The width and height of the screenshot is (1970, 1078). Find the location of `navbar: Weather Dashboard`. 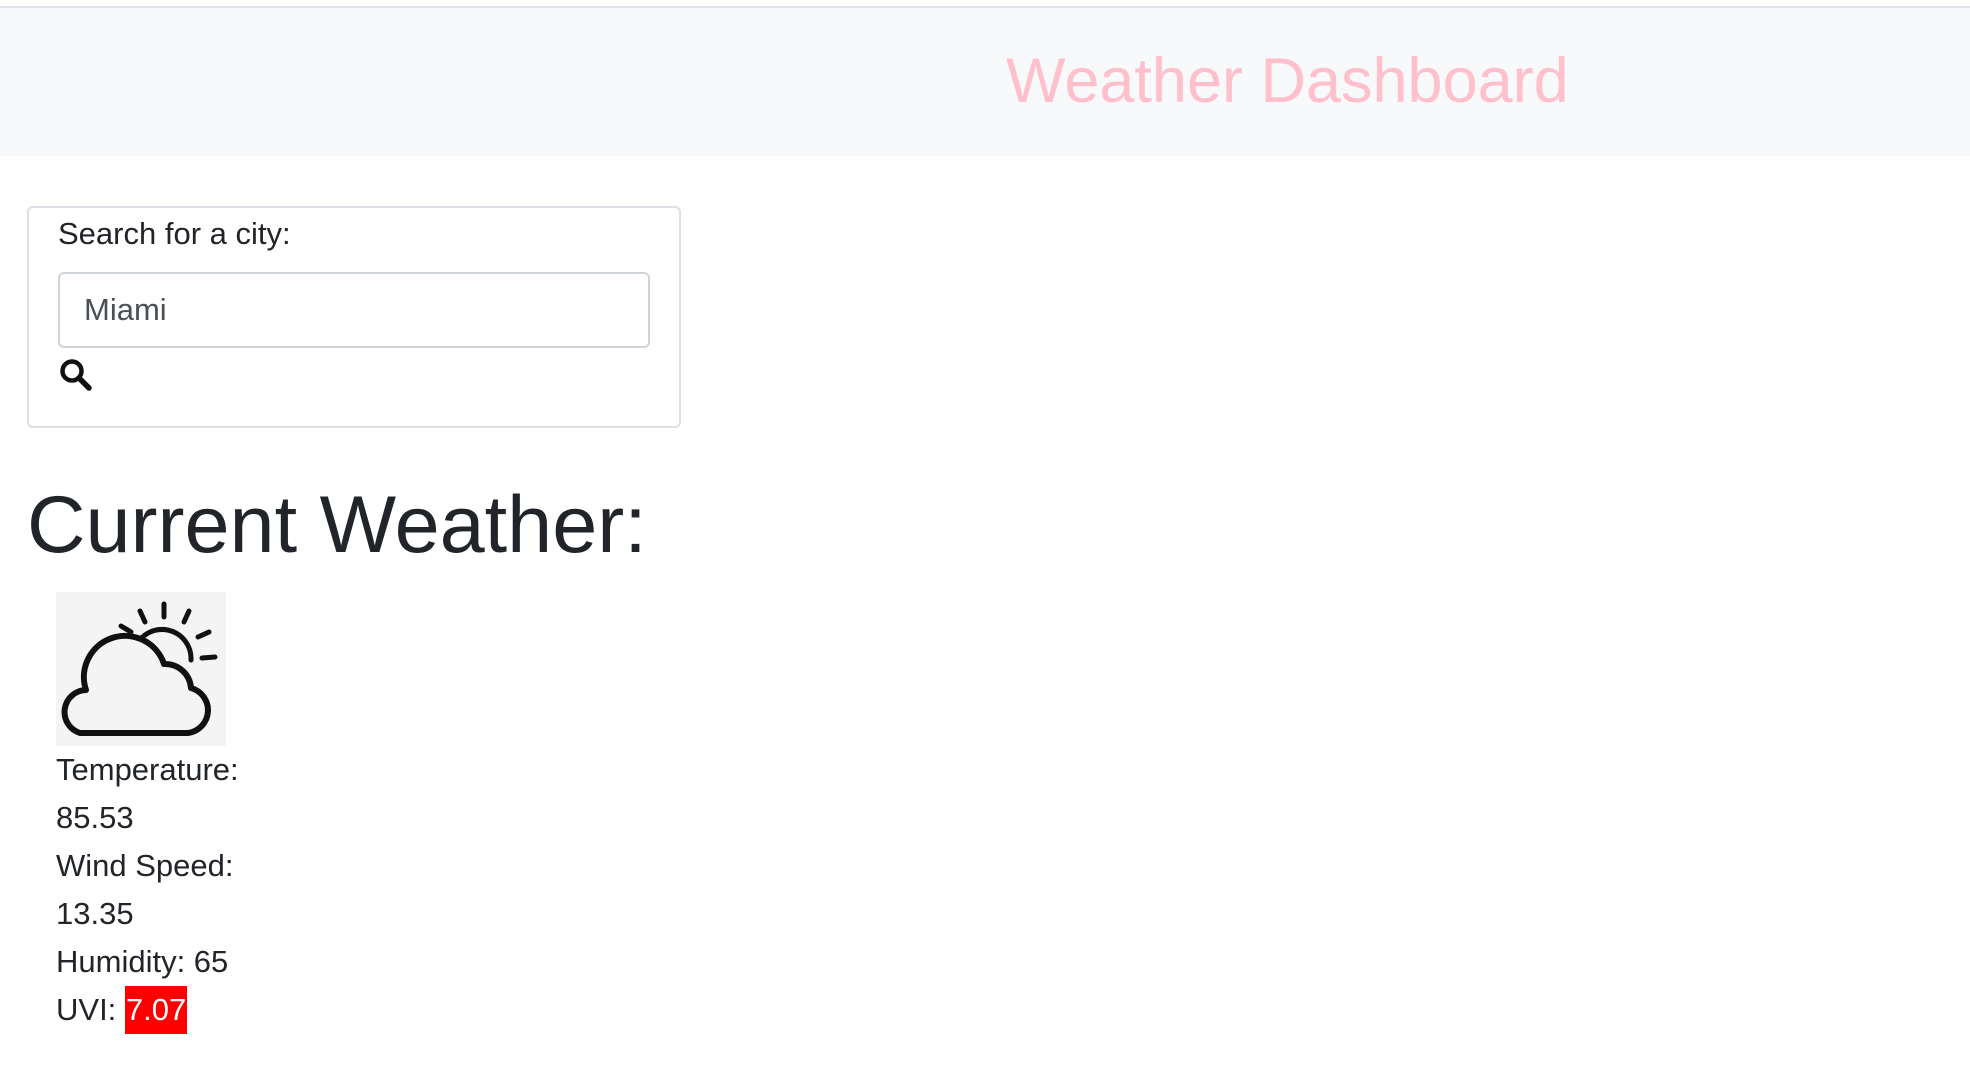

navbar: Weather Dashboard is located at coordinates (985, 82).